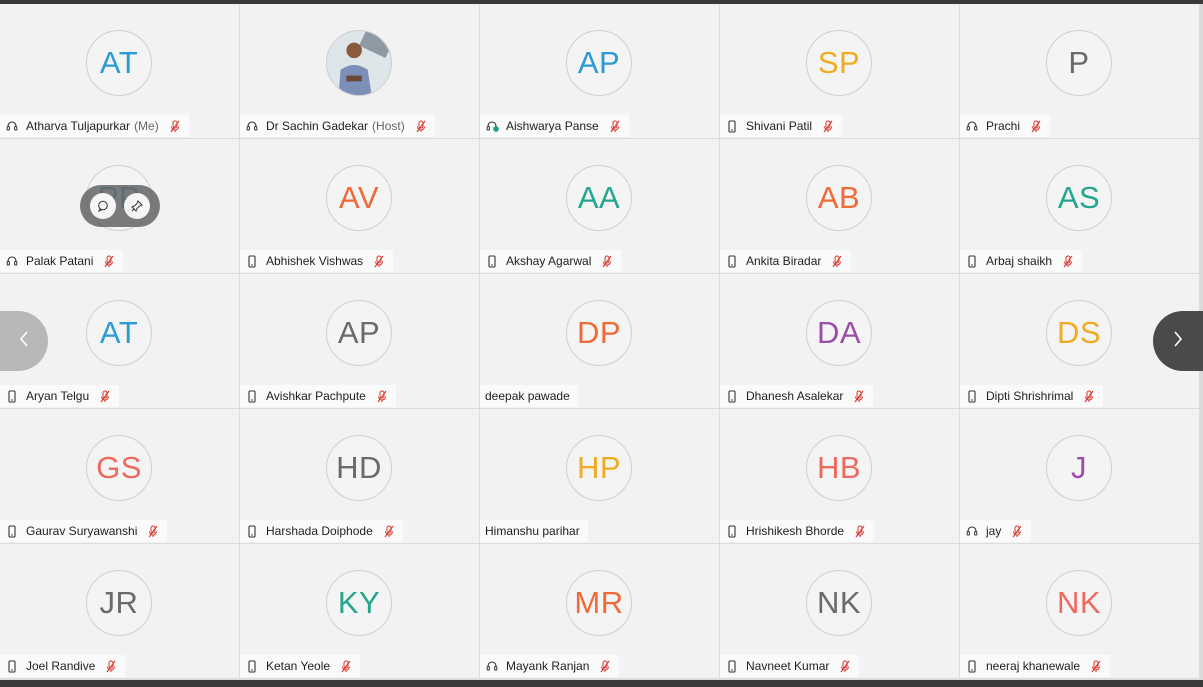 The width and height of the screenshot is (1203, 687). Describe the element at coordinates (146, 126) in the screenshot. I see `participant-role: (Me)` at that location.